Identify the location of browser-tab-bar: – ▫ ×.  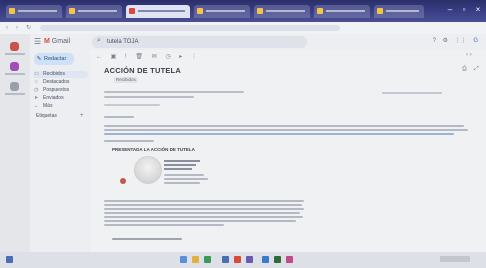
(243, 11).